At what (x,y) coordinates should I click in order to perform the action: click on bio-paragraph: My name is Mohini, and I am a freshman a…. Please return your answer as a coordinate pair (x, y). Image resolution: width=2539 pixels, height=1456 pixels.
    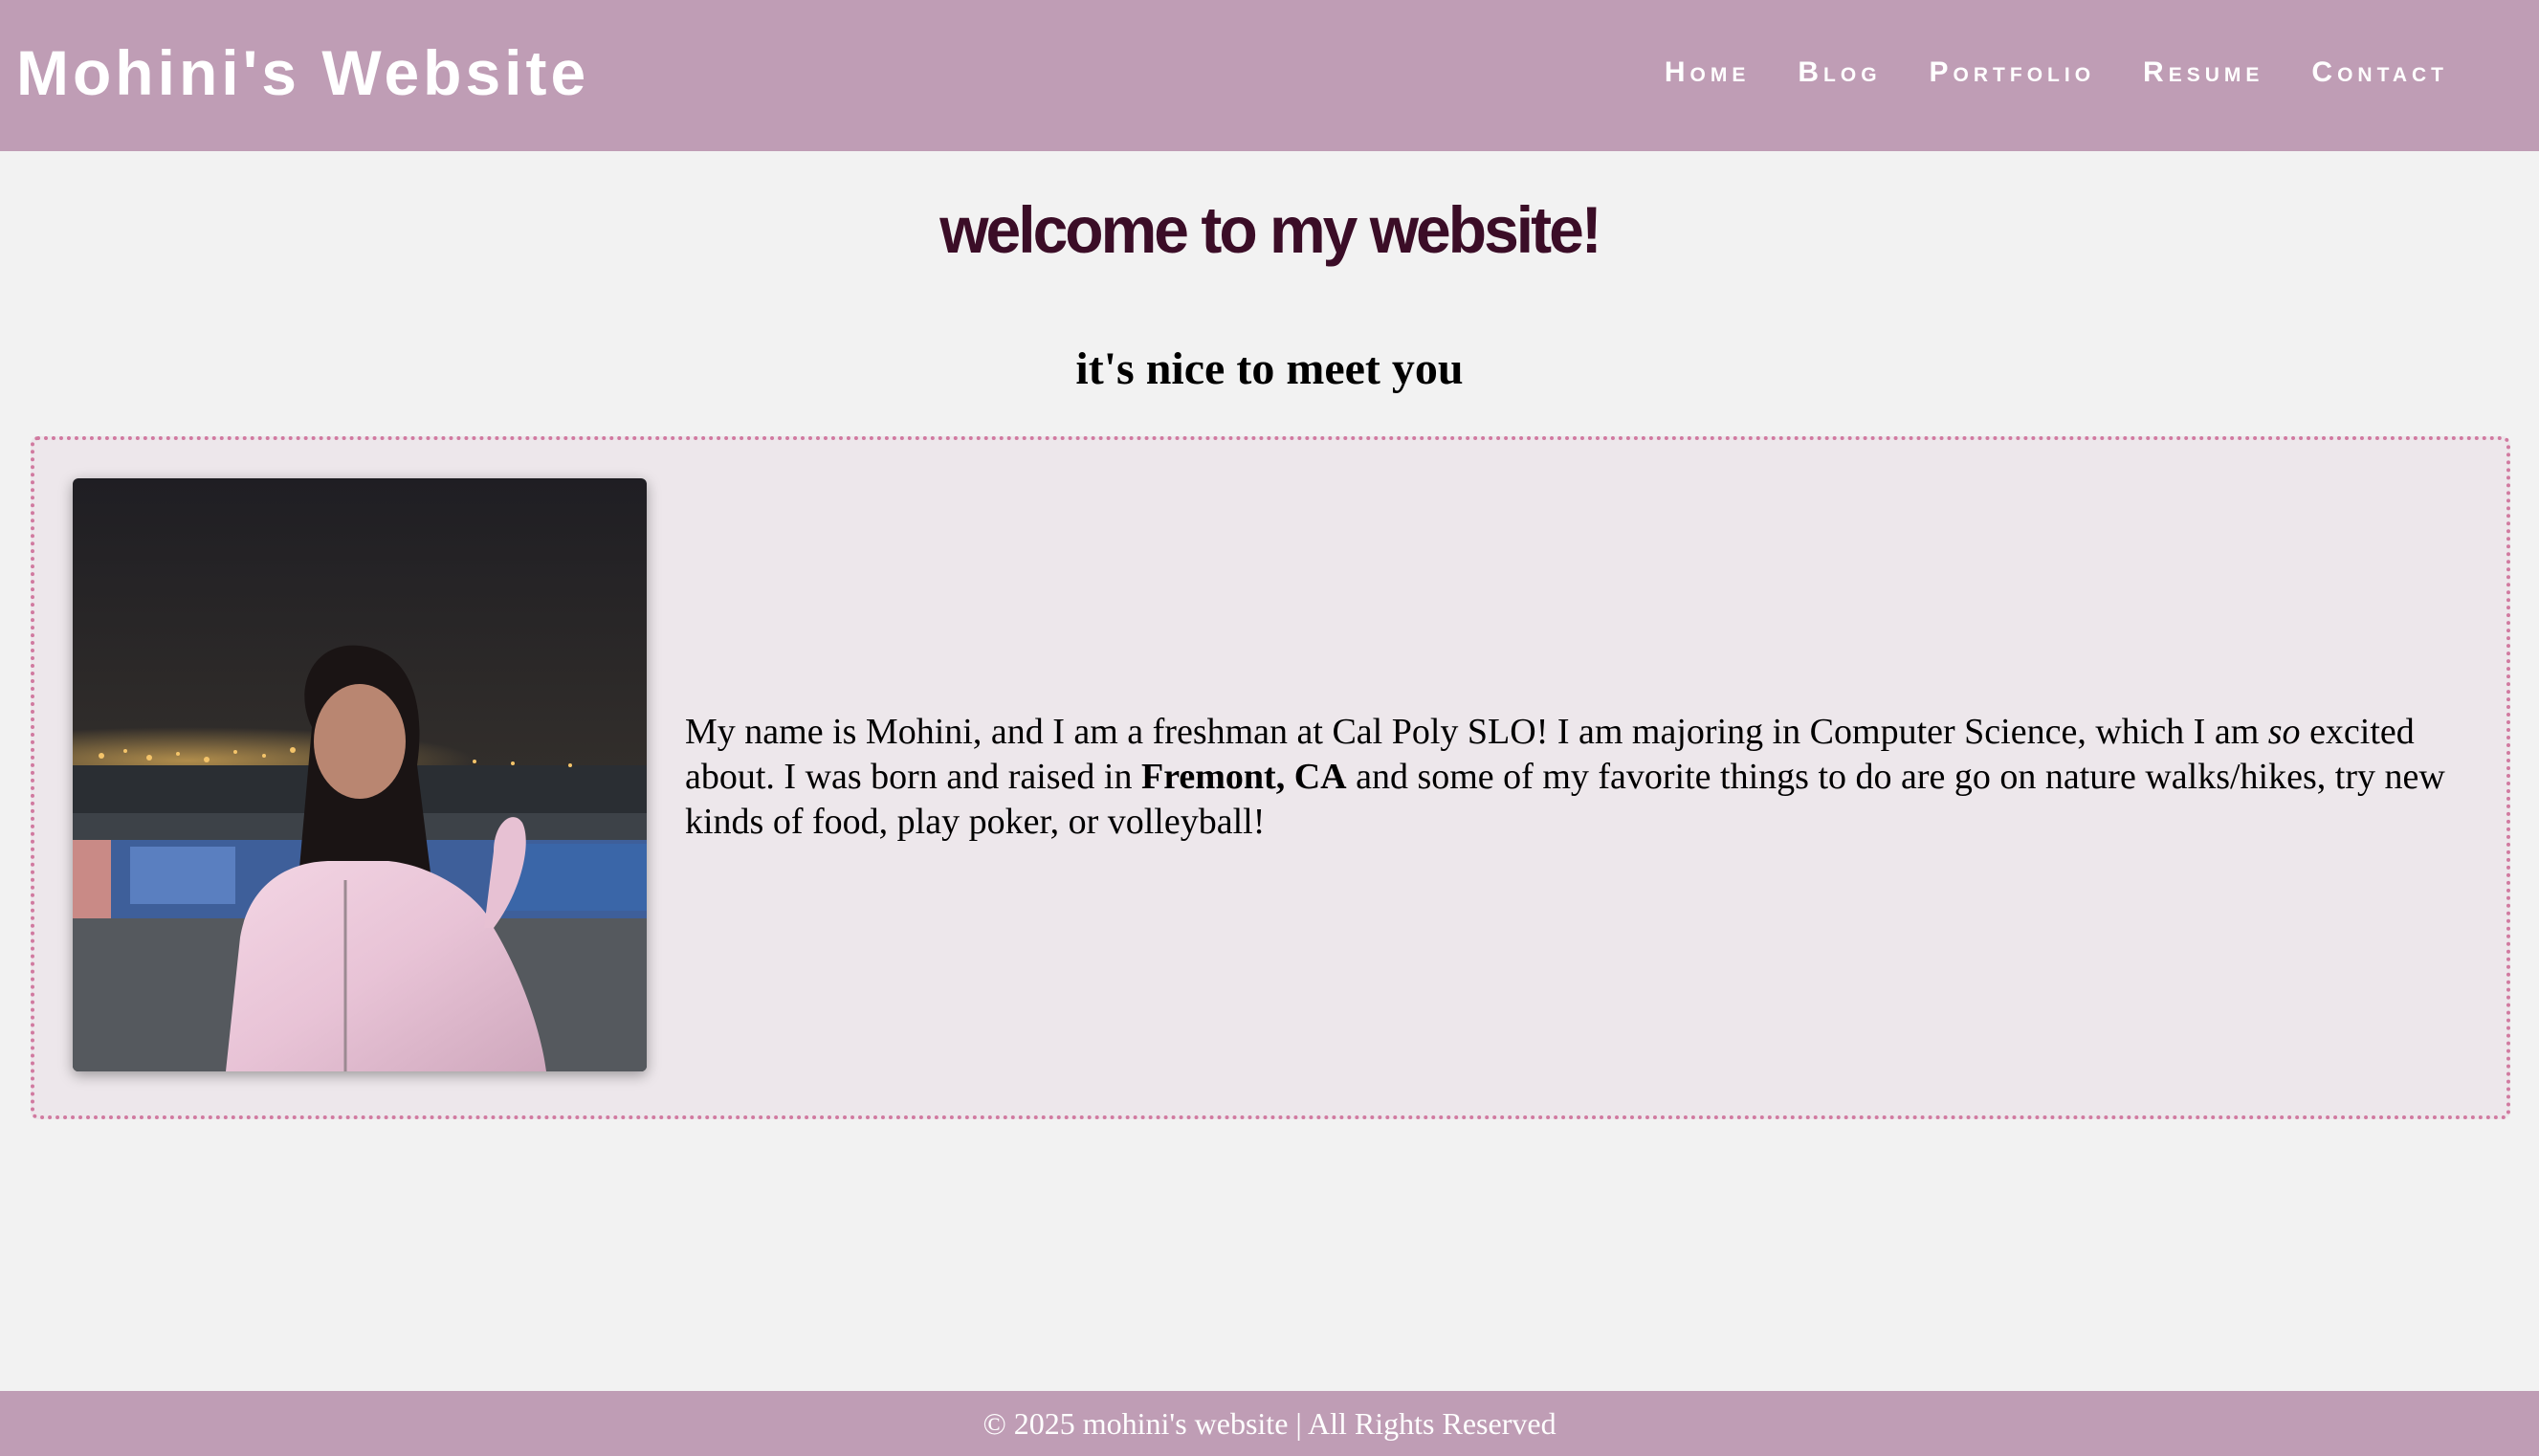
    Looking at the image, I should click on (1565, 778).